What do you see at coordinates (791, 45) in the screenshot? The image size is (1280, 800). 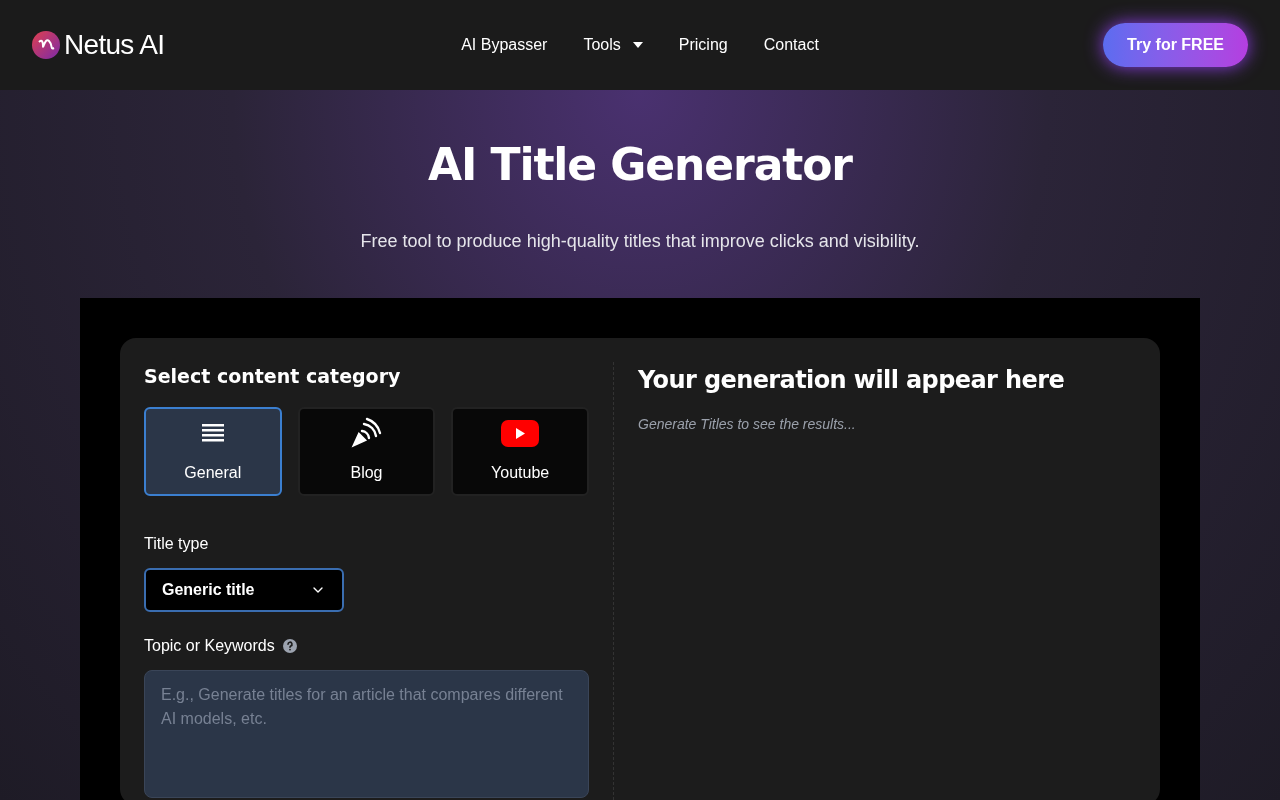 I see `nav-link: Contact` at bounding box center [791, 45].